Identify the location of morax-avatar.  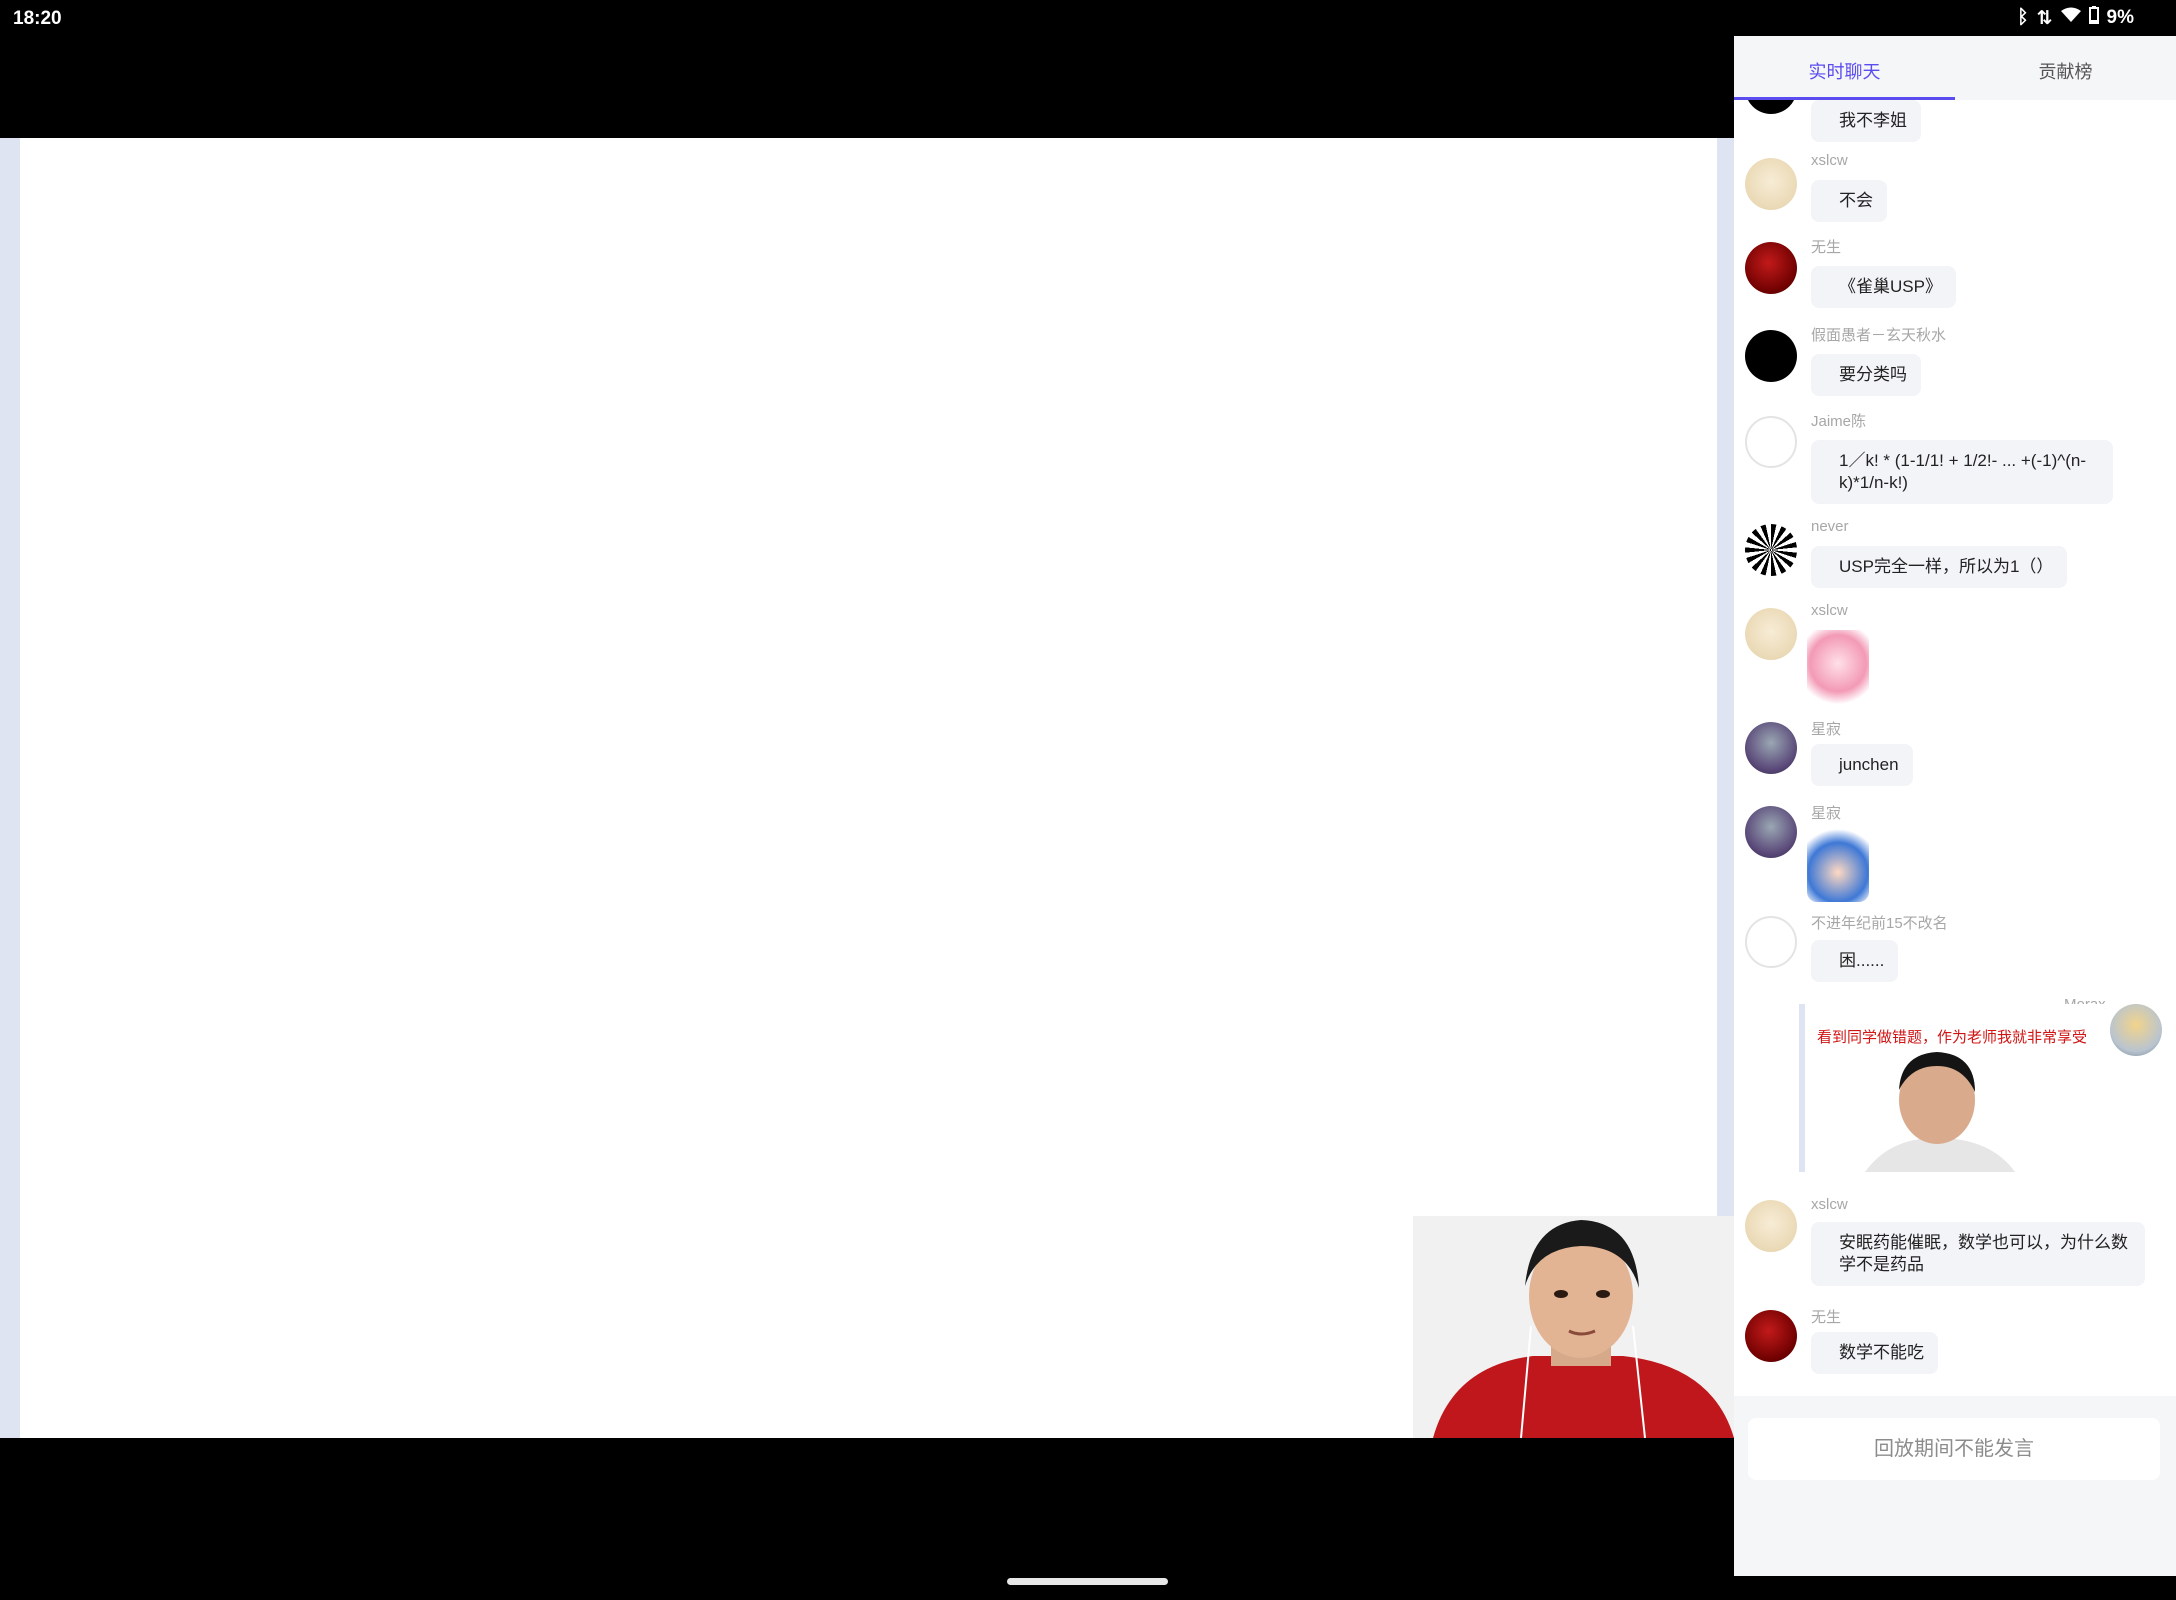
(2136, 1030).